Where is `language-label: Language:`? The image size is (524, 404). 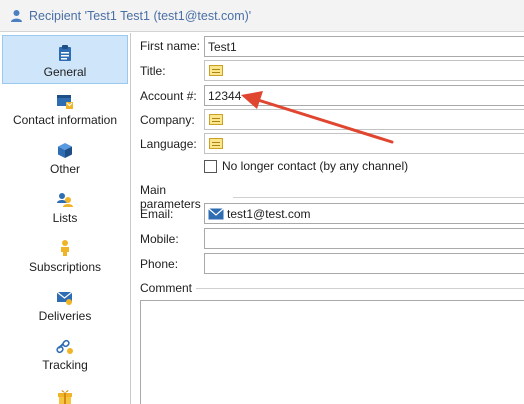 language-label: Language: is located at coordinates (168, 144).